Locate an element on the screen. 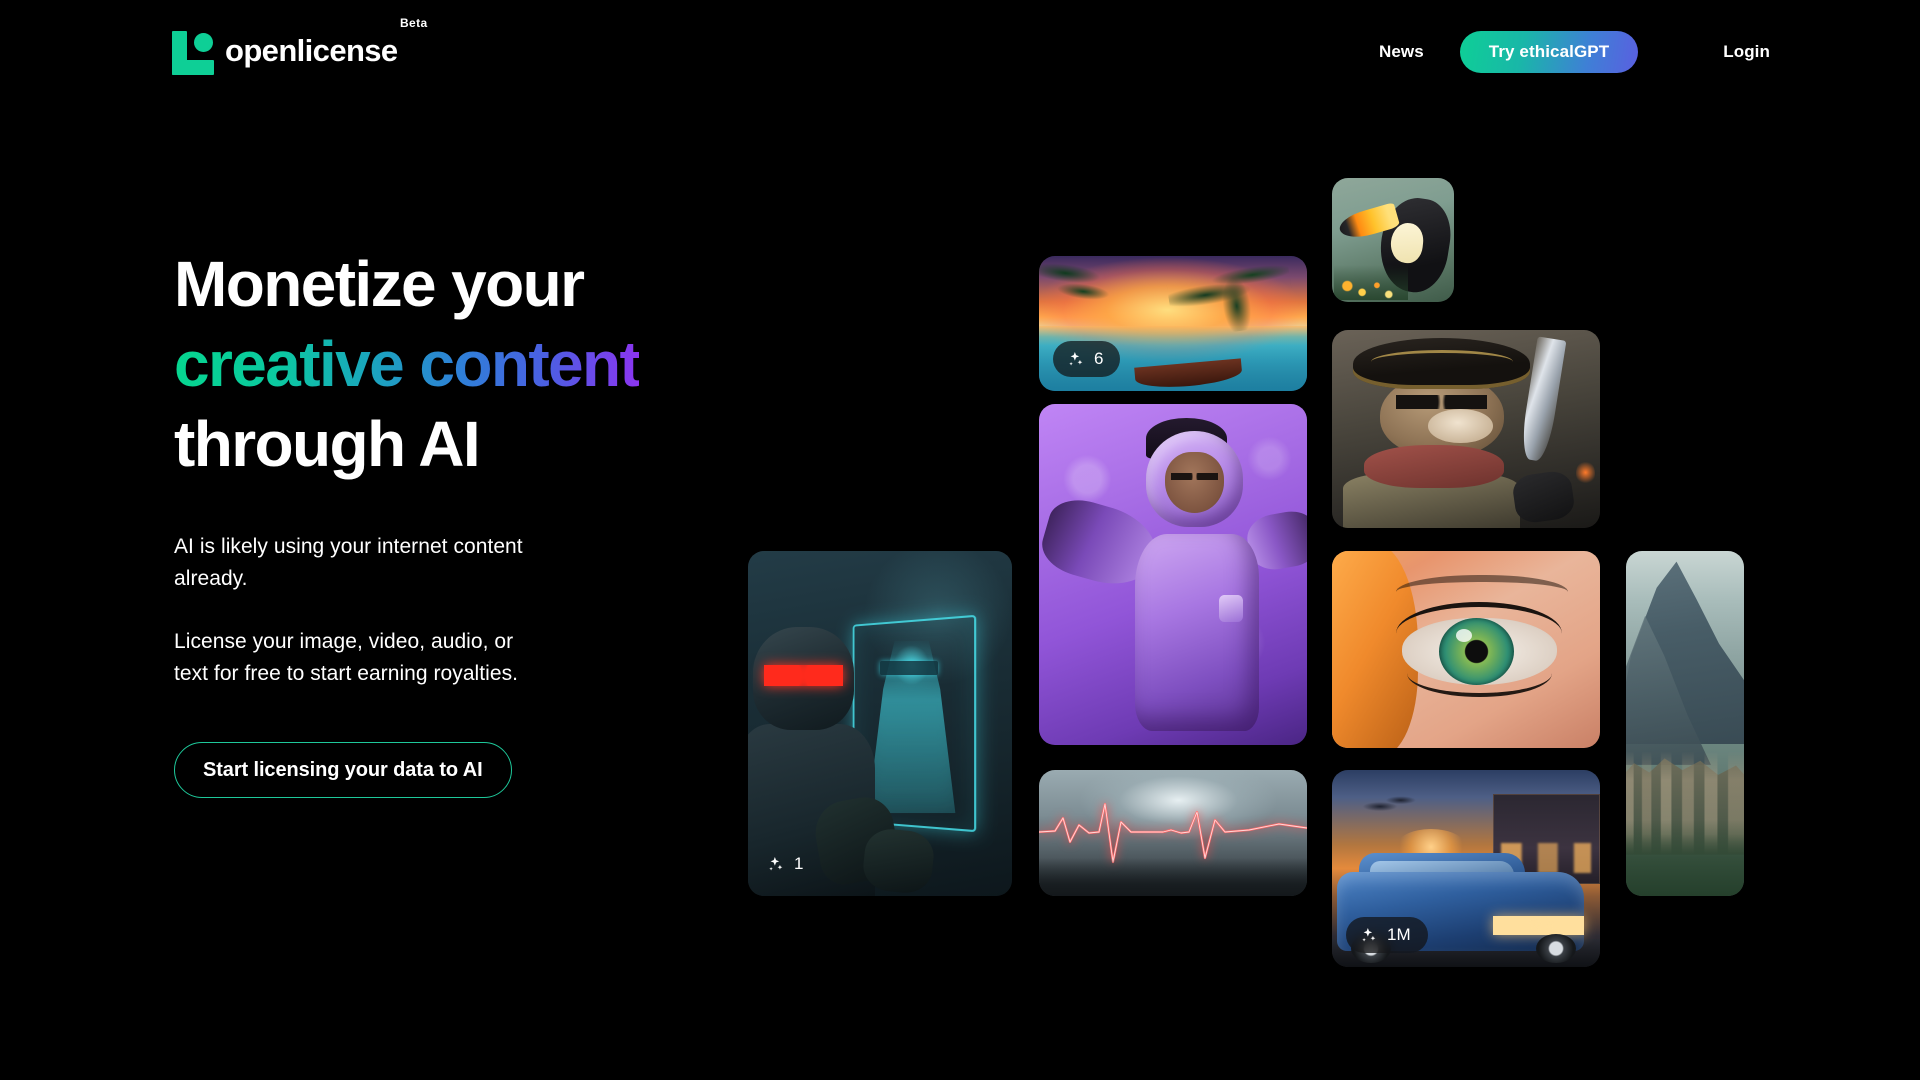  gallery-card-ecg-heartbeat is located at coordinates (1173, 833).